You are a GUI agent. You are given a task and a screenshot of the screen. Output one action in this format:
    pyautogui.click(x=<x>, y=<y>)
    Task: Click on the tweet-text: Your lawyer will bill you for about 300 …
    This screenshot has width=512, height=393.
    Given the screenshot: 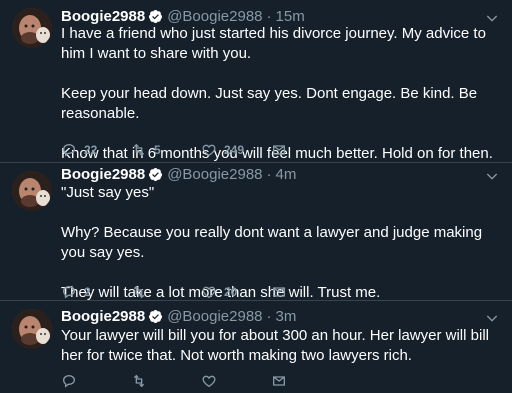 What is the action you would take?
    pyautogui.click(x=279, y=346)
    